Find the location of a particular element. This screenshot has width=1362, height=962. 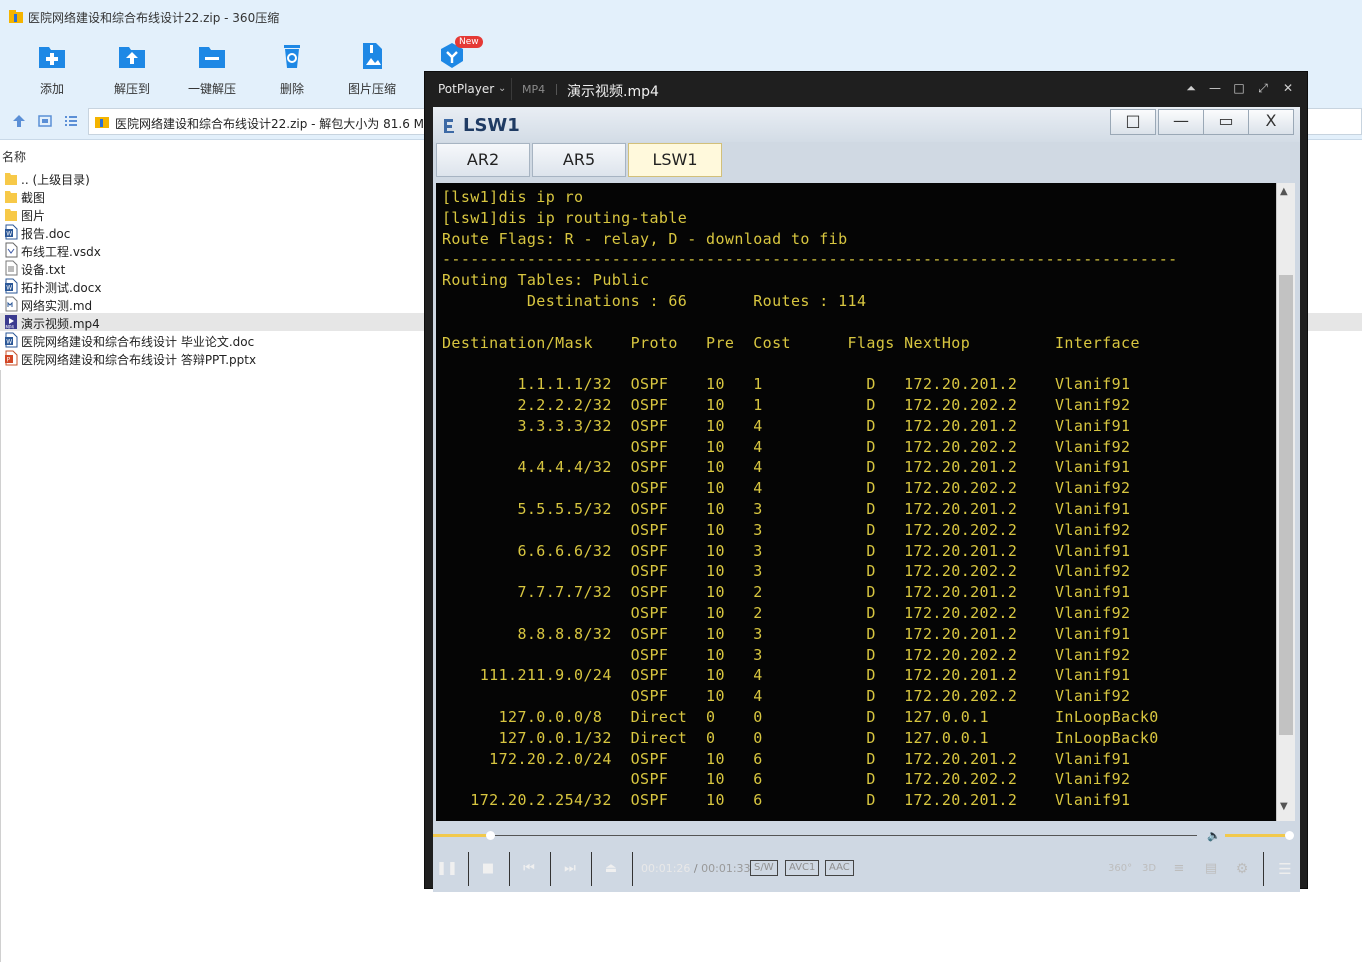

tab-ar5: AR5 is located at coordinates (579, 160).